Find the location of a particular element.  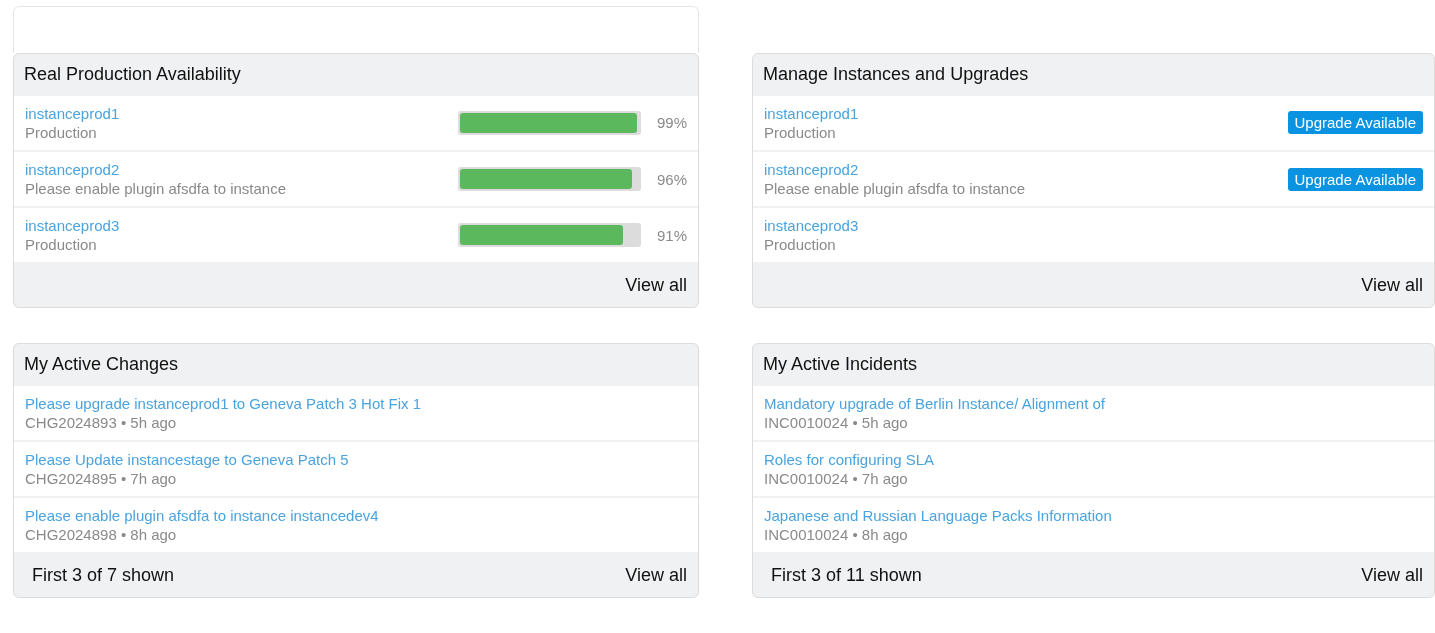

item-detail: CHG2024893 • 5h ago is located at coordinates (101, 422).